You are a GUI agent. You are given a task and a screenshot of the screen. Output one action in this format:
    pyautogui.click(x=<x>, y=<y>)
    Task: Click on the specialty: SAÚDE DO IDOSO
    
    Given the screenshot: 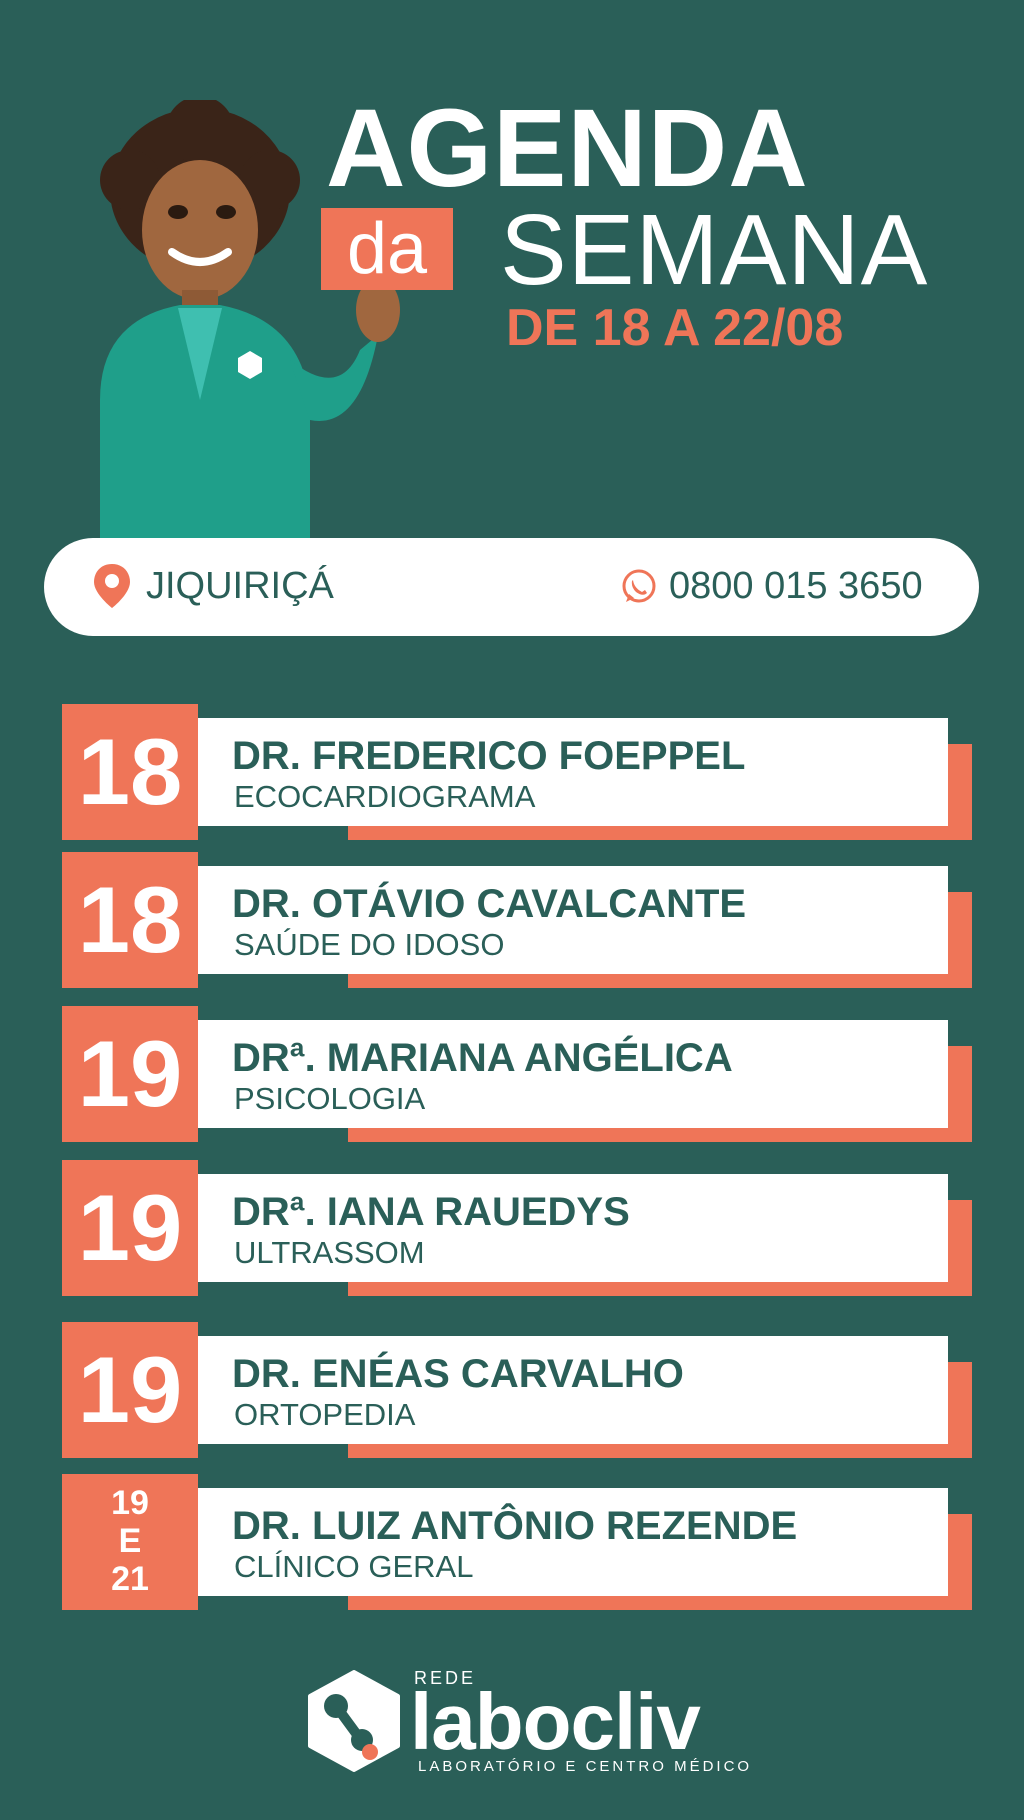 What is the action you would take?
    pyautogui.click(x=369, y=944)
    